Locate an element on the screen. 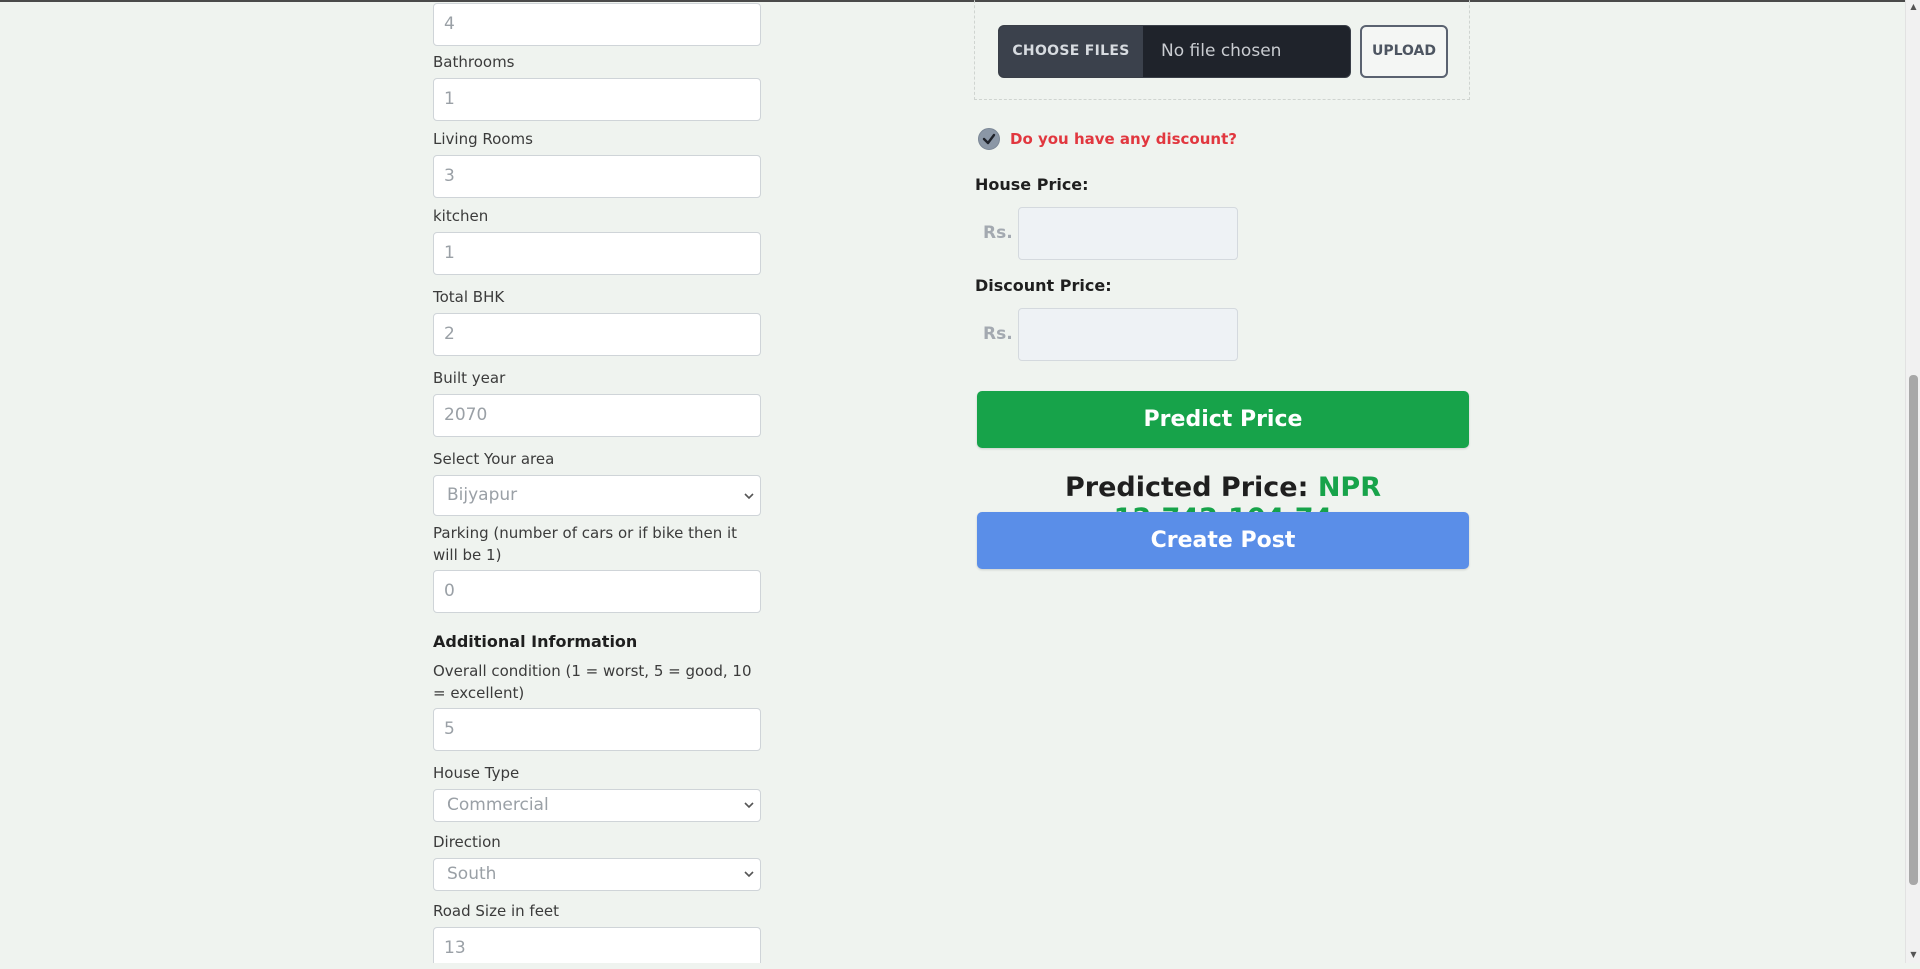  direction-label: Direction is located at coordinates (467, 842).